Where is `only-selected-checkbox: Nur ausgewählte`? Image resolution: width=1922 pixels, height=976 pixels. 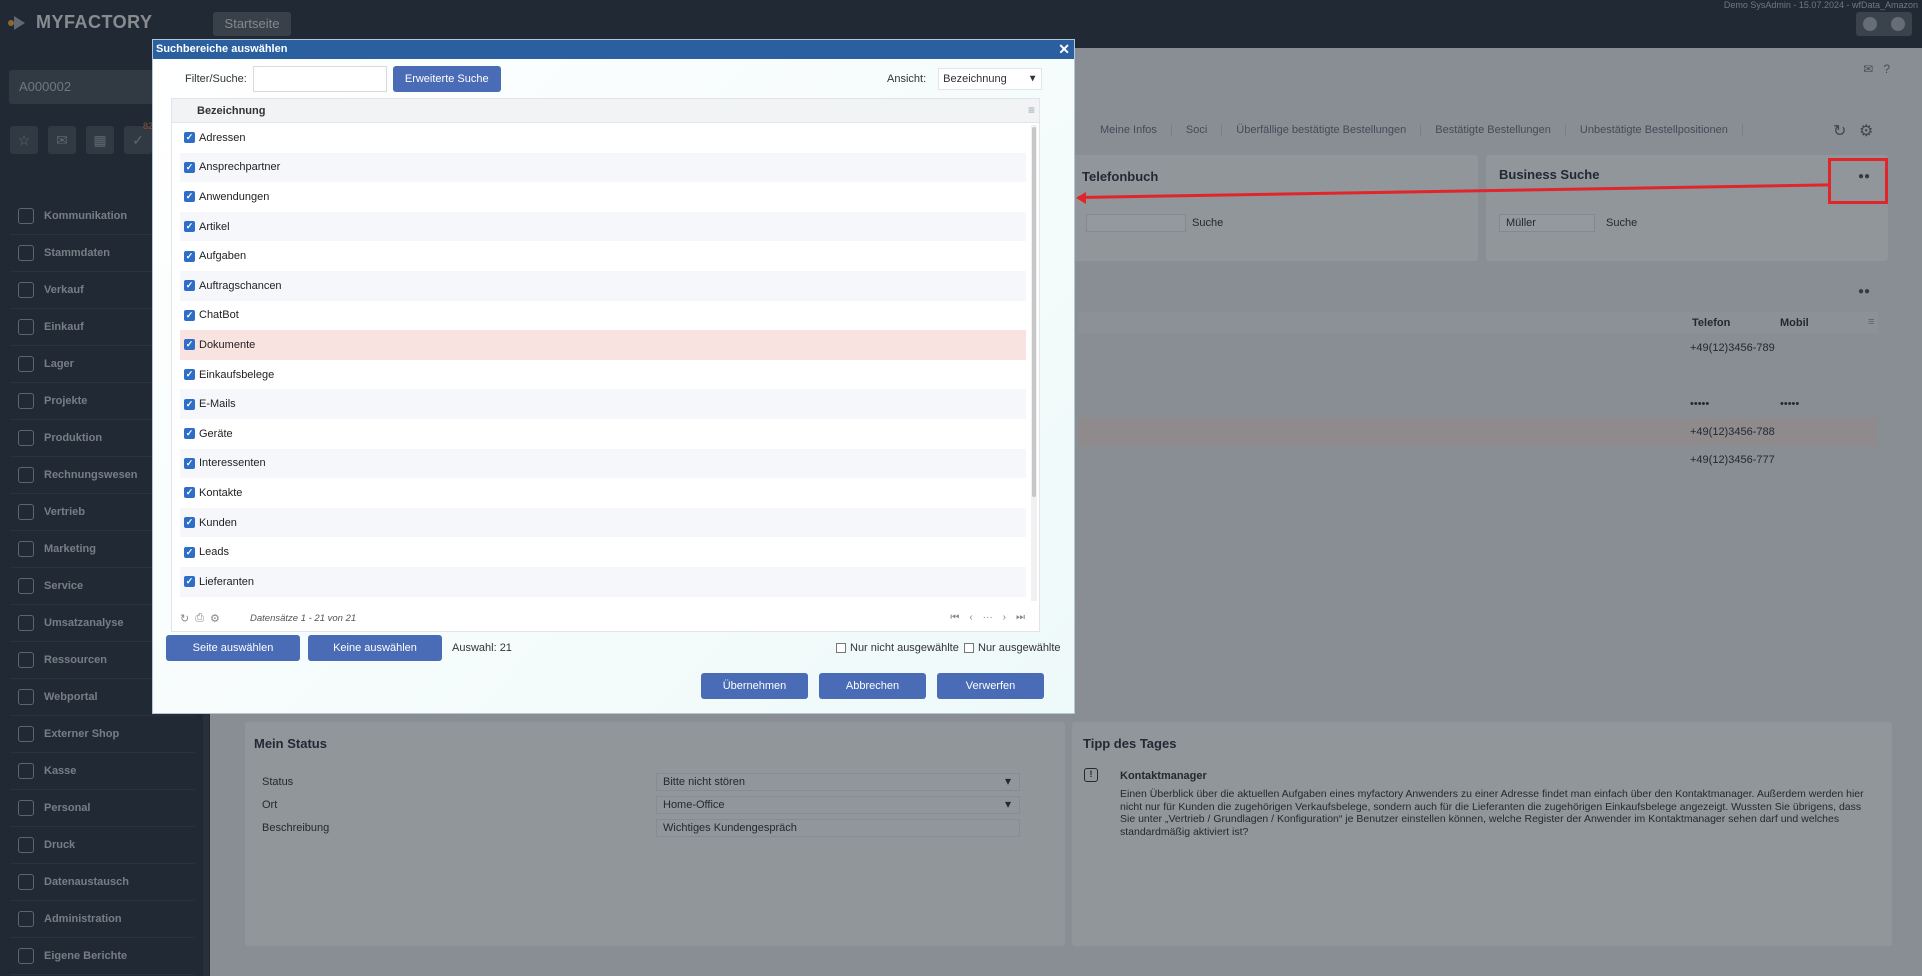
only-selected-checkbox: Nur ausgewählte is located at coordinates (1012, 648).